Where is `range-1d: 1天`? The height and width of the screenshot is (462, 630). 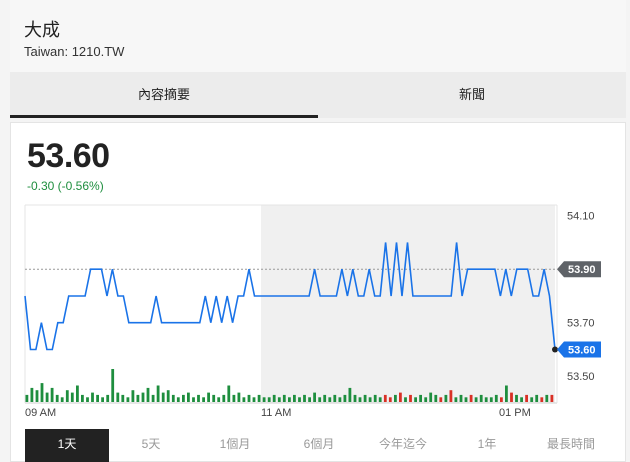 range-1d: 1天 is located at coordinates (67, 445).